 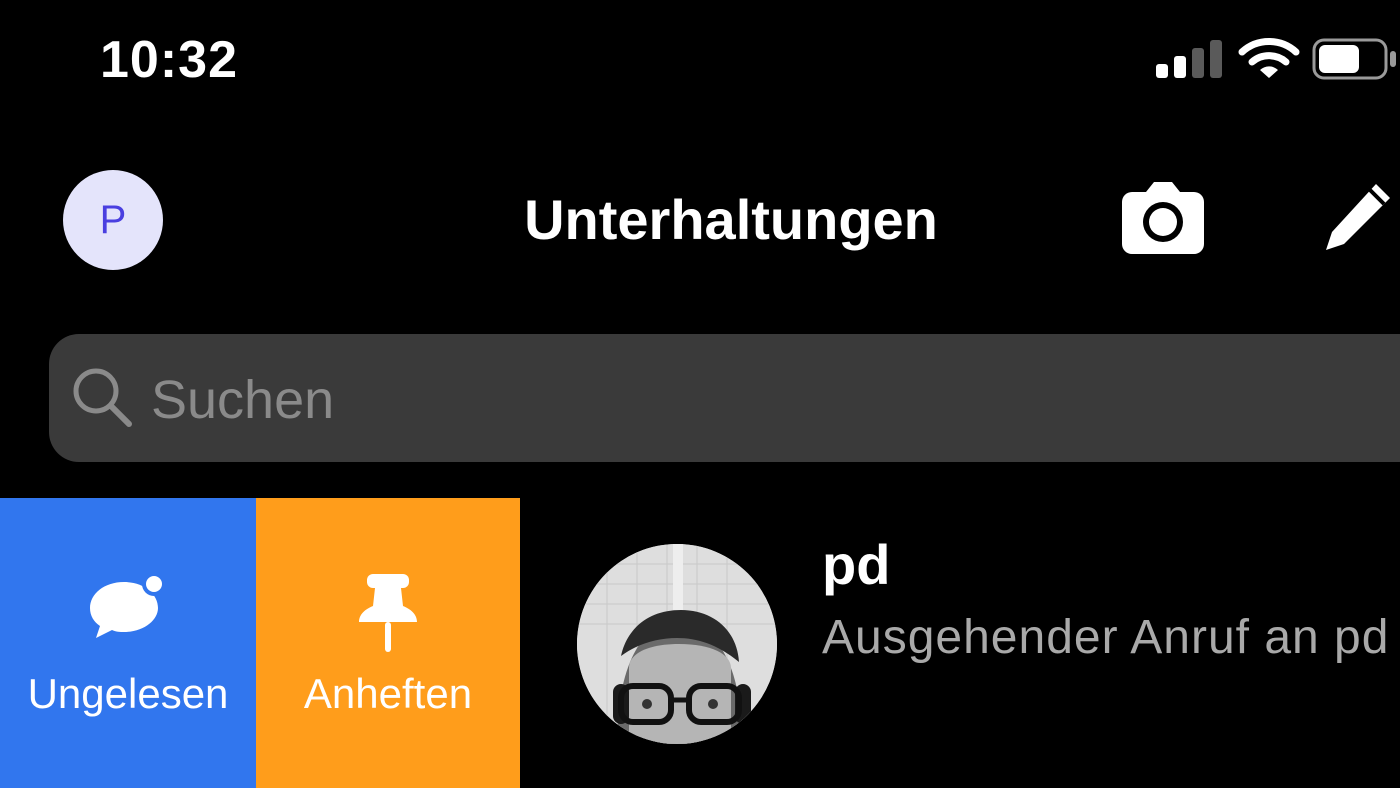 I want to click on message-preview: Ausgehender Anruf an pd, so click(x=1106, y=637).